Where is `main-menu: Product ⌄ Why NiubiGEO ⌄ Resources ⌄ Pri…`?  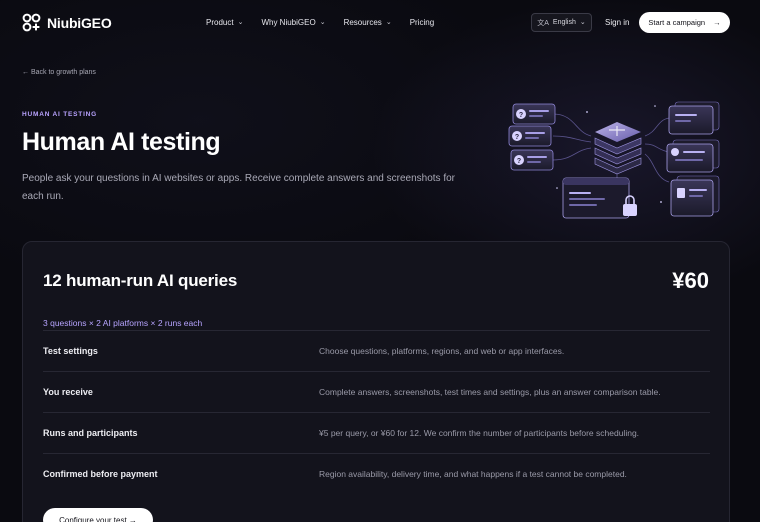
main-menu: Product ⌄ Why NiubiGEO ⌄ Resources ⌄ Pri… is located at coordinates (329, 22).